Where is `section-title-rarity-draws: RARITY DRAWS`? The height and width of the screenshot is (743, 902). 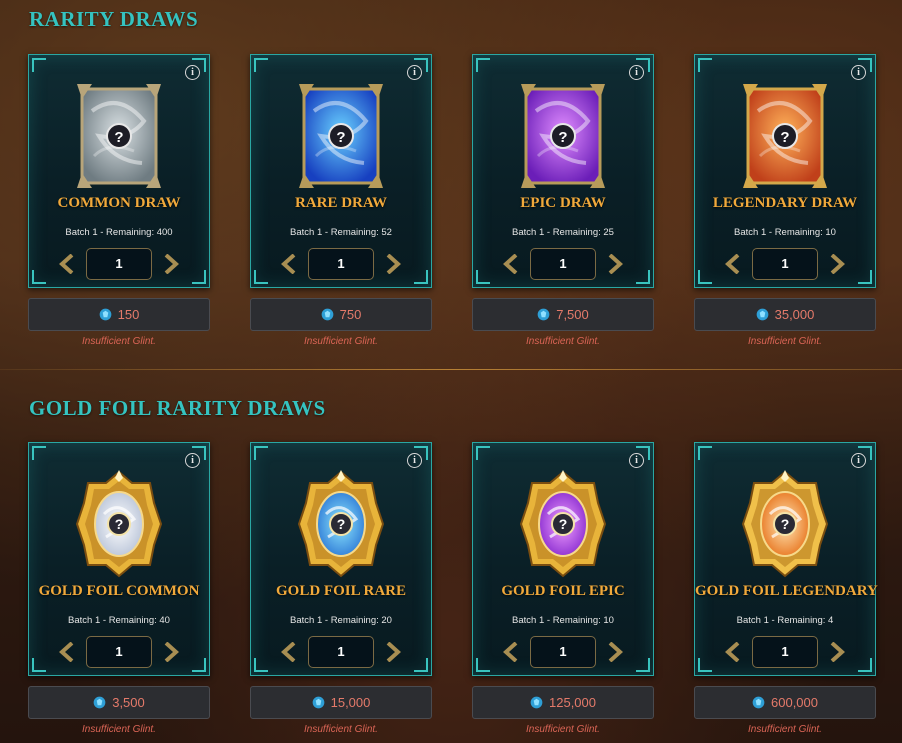 section-title-rarity-draws: RARITY DRAWS is located at coordinates (114, 19).